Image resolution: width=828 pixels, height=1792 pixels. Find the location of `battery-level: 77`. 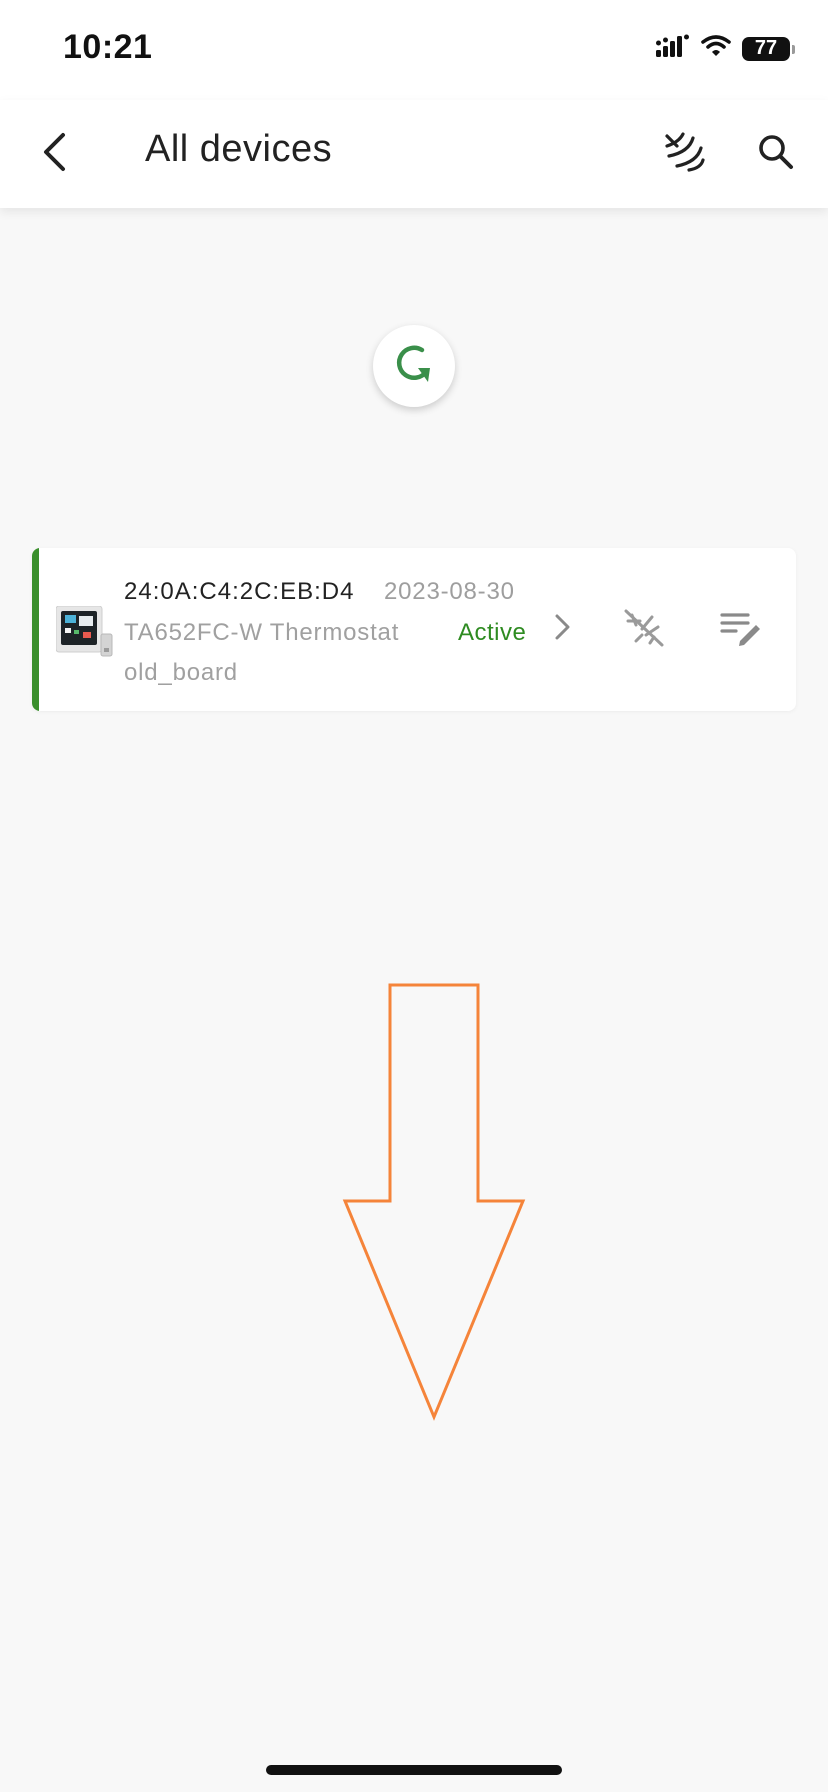

battery-level: 77 is located at coordinates (766, 48).